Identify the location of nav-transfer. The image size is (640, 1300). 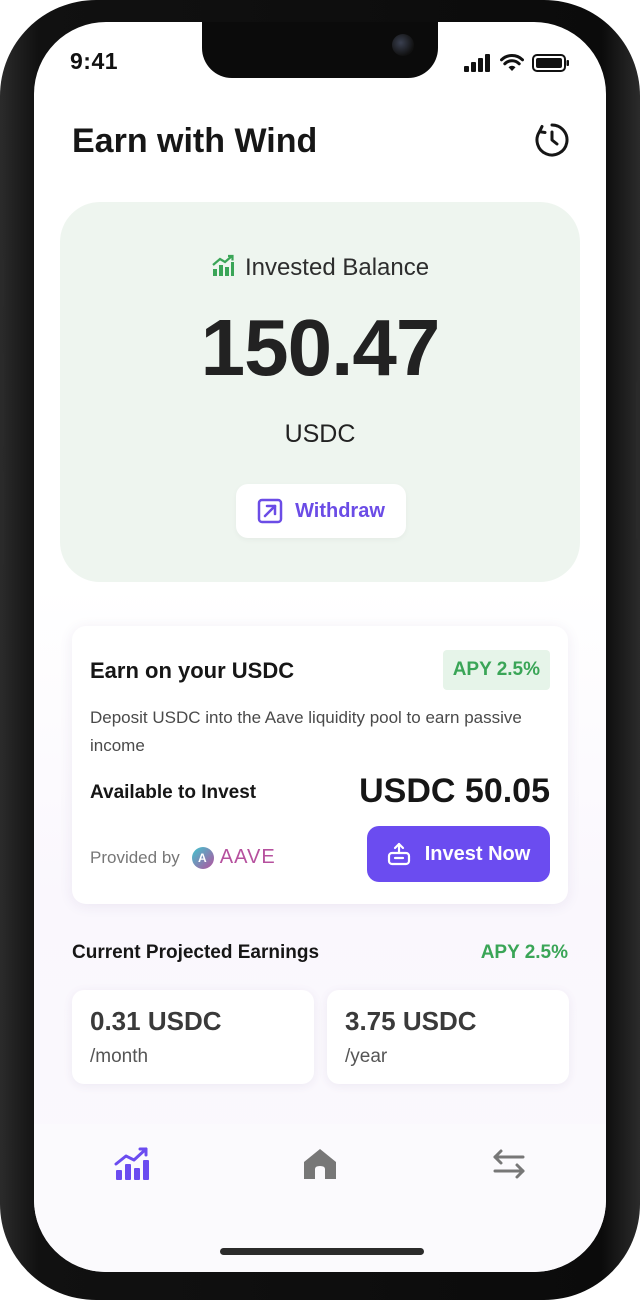
(509, 1164).